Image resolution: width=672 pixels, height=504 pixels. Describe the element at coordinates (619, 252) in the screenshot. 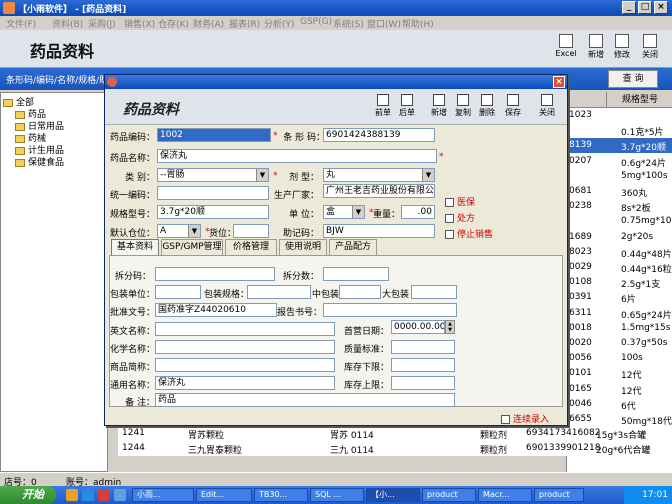

I see `table-row: 8023 0.44g*48片` at that location.